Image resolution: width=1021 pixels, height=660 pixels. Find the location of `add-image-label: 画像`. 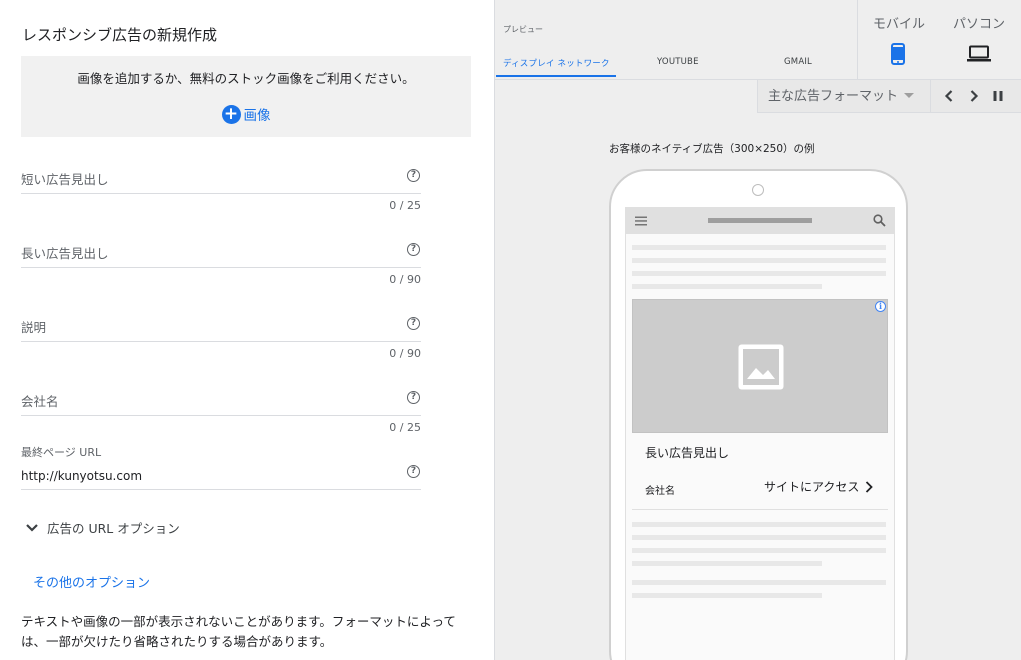

add-image-label: 画像 is located at coordinates (257, 116).